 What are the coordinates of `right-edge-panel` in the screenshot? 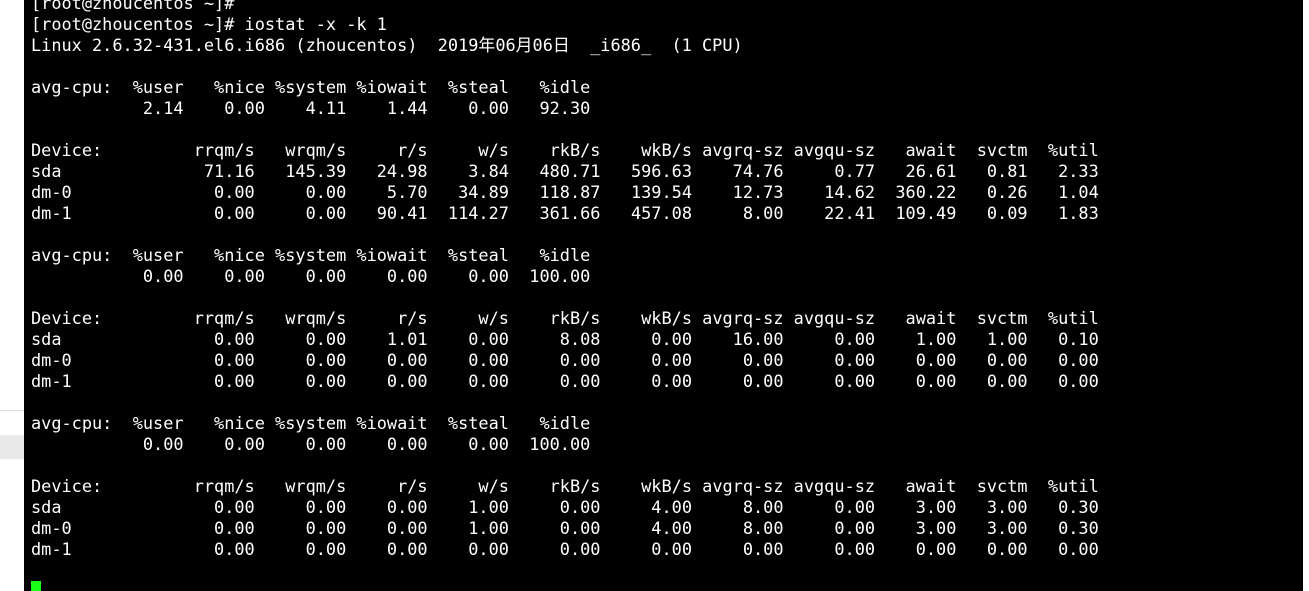 It's located at (1306, 295).